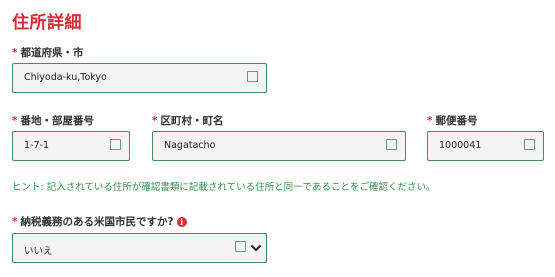 The height and width of the screenshot is (277, 555). What do you see at coordinates (460, 145) in the screenshot?
I see `postal-code-value: 1000041` at bounding box center [460, 145].